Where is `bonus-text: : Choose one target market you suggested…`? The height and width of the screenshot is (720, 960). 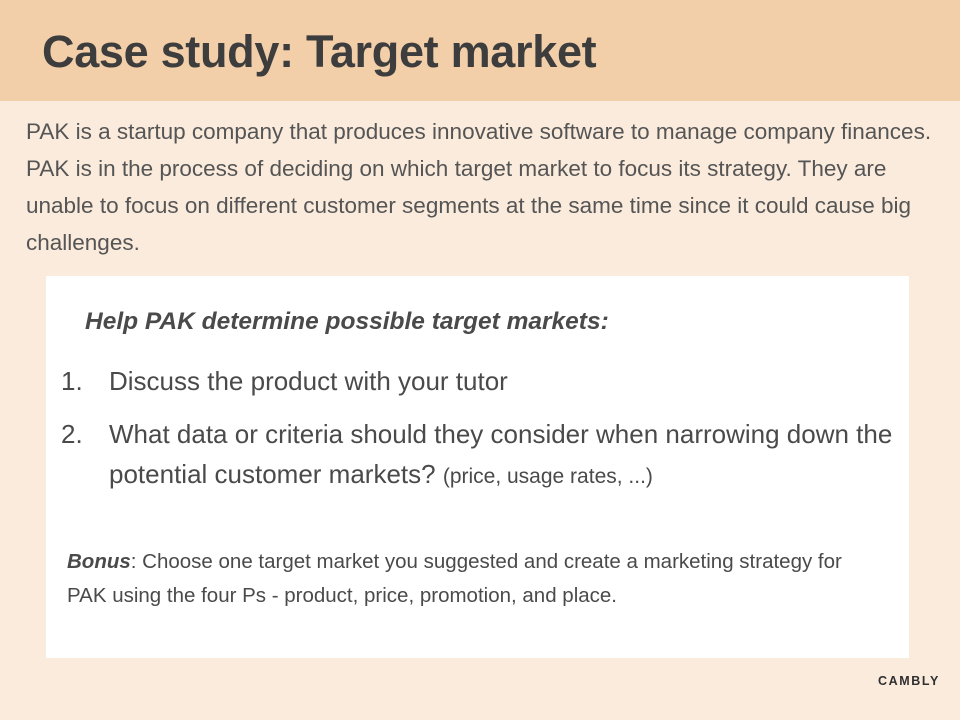
bonus-text: : Choose one target market you suggested… is located at coordinates (454, 578).